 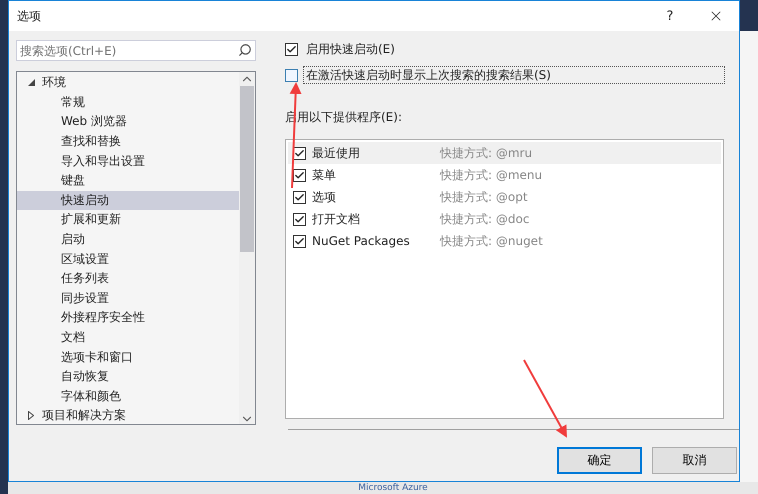 What do you see at coordinates (128, 318) in the screenshot?
I see `tree-item: 外接程序安全性` at bounding box center [128, 318].